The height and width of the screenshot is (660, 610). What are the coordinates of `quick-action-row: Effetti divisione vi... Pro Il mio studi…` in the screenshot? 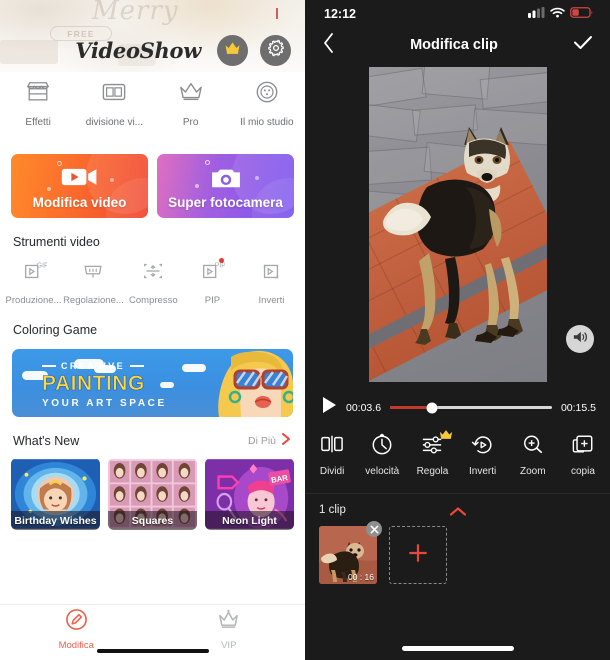 It's located at (152, 107).